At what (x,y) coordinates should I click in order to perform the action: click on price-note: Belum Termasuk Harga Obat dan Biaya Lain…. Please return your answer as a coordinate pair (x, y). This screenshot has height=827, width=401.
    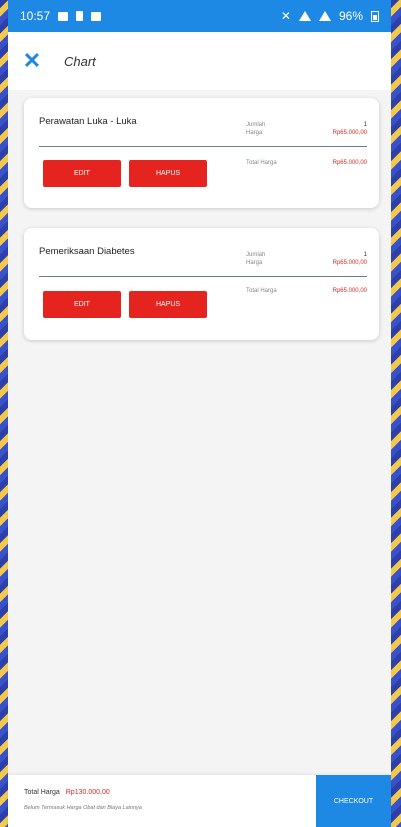
    Looking at the image, I should click on (83, 808).